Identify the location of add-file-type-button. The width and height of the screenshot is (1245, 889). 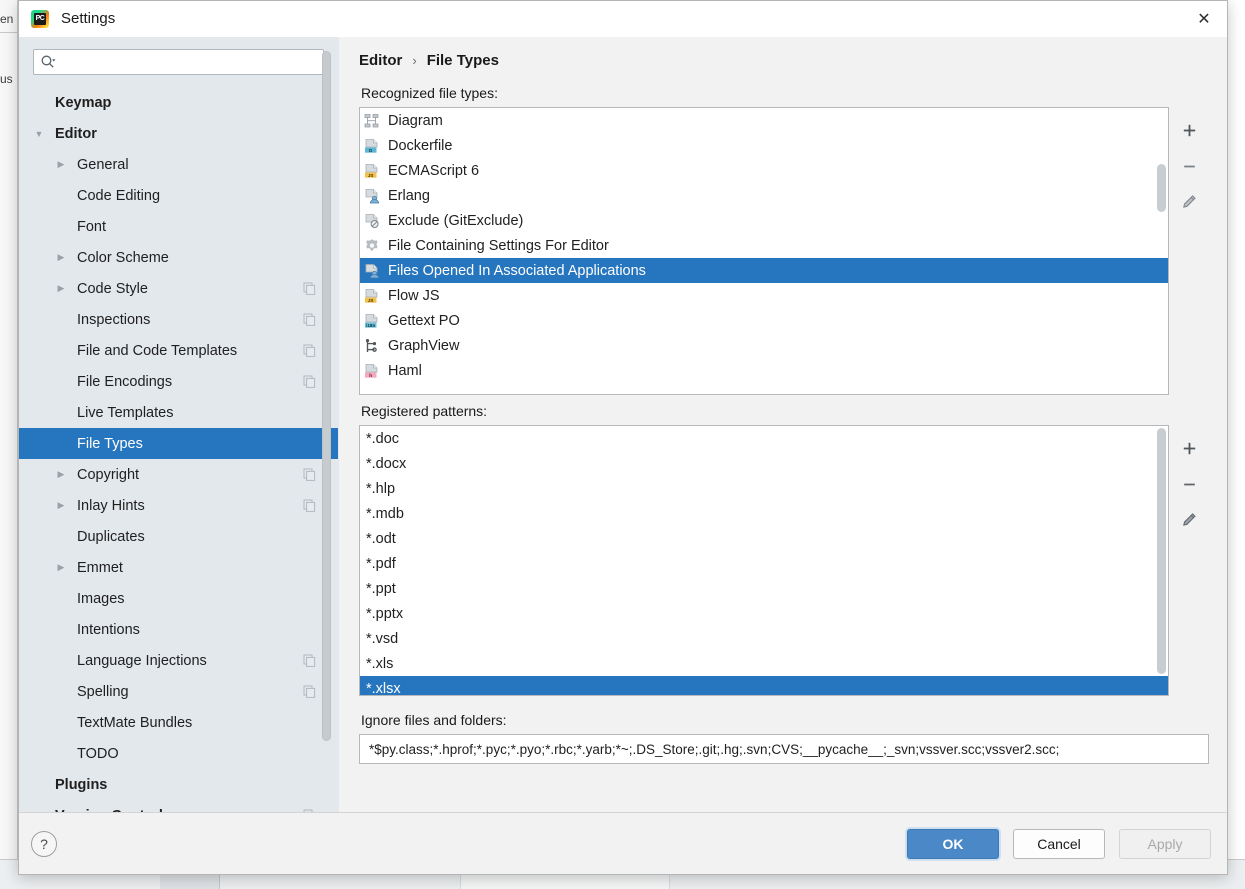
(1189, 130).